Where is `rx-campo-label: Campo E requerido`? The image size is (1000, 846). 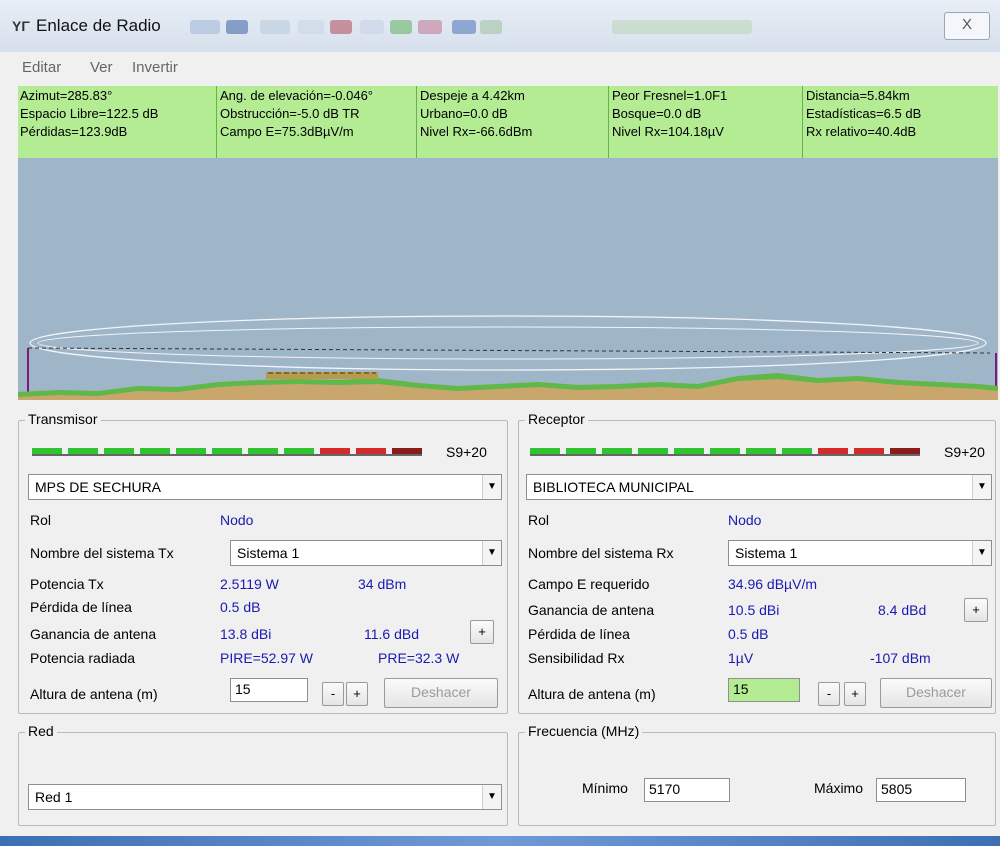
rx-campo-label: Campo E requerido is located at coordinates (589, 584).